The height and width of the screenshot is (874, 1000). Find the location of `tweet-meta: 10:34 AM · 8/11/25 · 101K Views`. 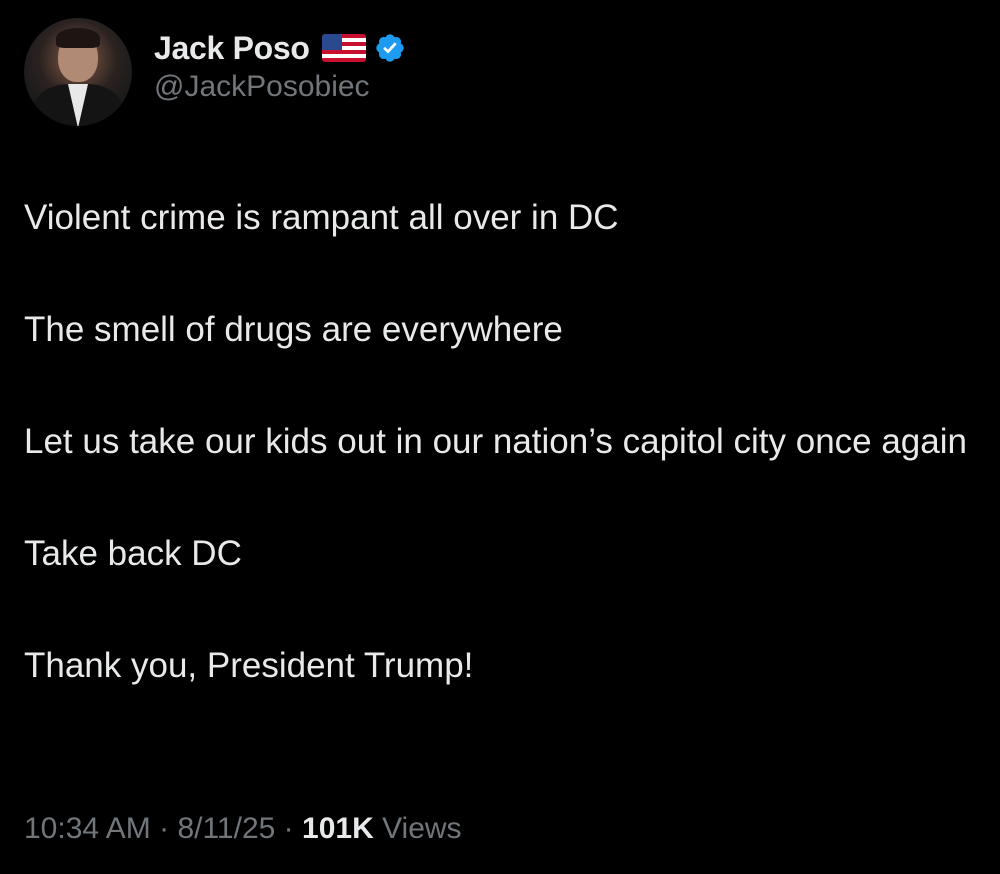

tweet-meta: 10:34 AM · 8/11/25 · 101K Views is located at coordinates (243, 829).